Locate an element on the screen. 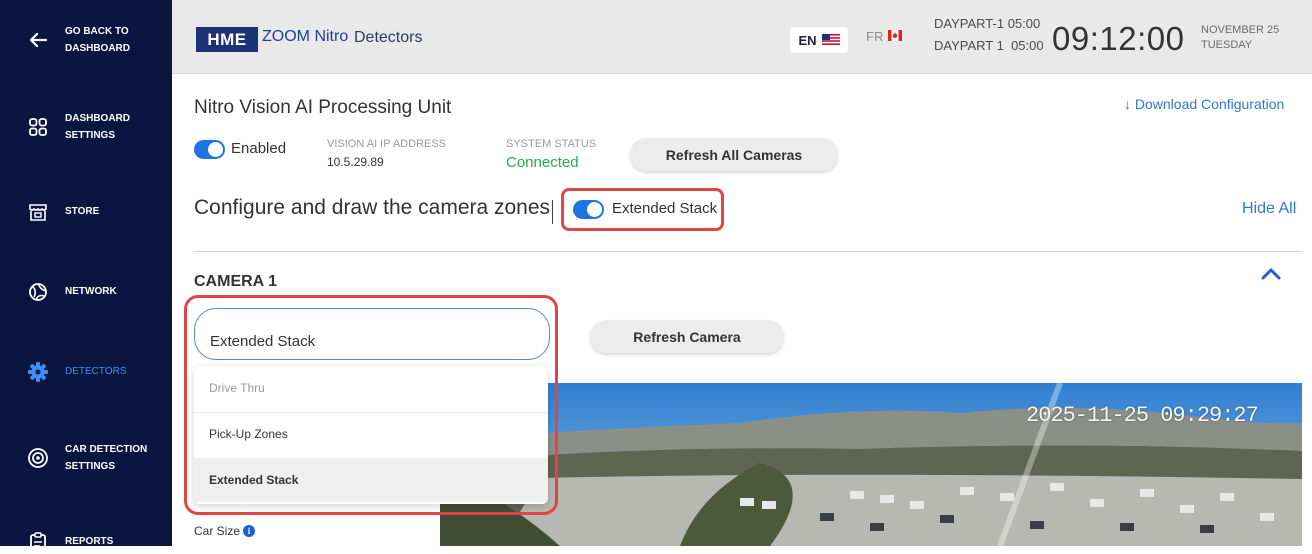 Image resolution: width=1312 pixels, height=554 pixels. canada-flag-icon is located at coordinates (895, 36).